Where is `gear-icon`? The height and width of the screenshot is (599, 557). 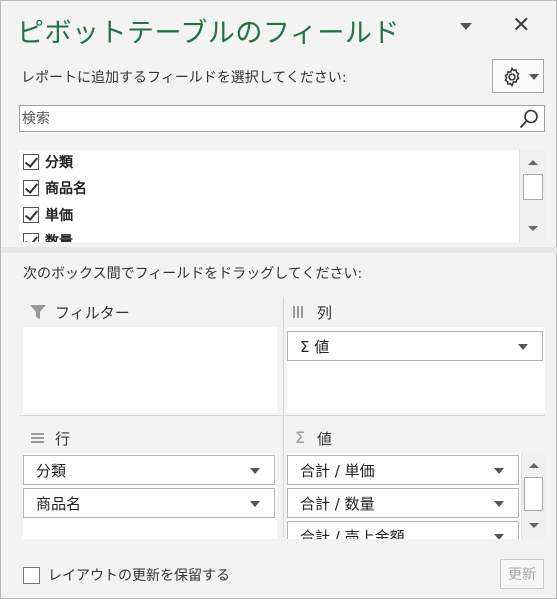 gear-icon is located at coordinates (512, 77).